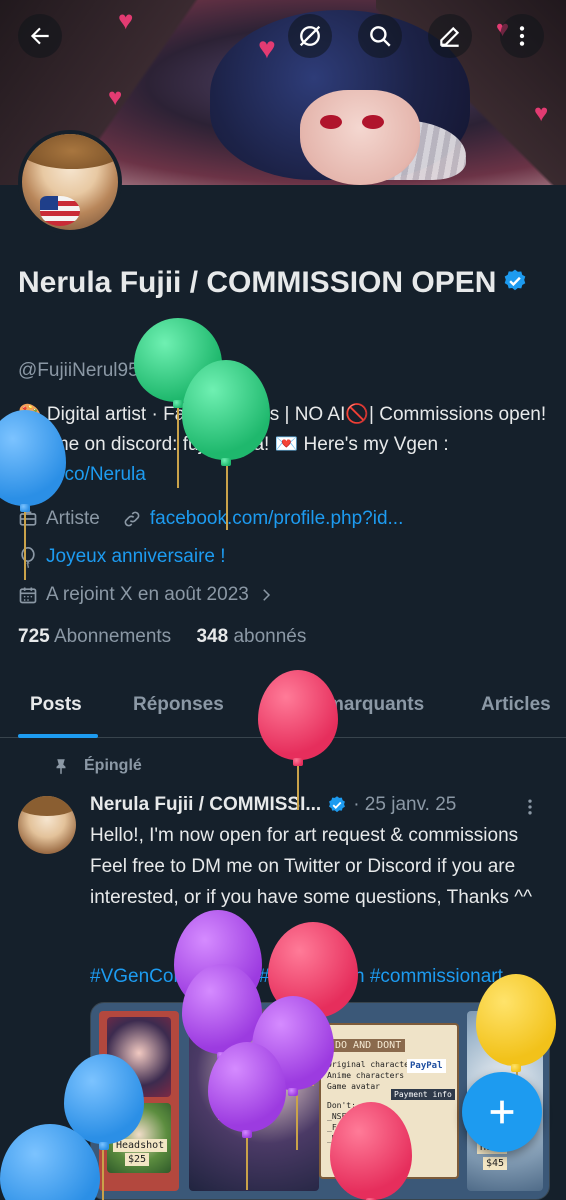 This screenshot has height=1200, width=566. I want to click on followers-stat: 348 abonnés, so click(251, 636).